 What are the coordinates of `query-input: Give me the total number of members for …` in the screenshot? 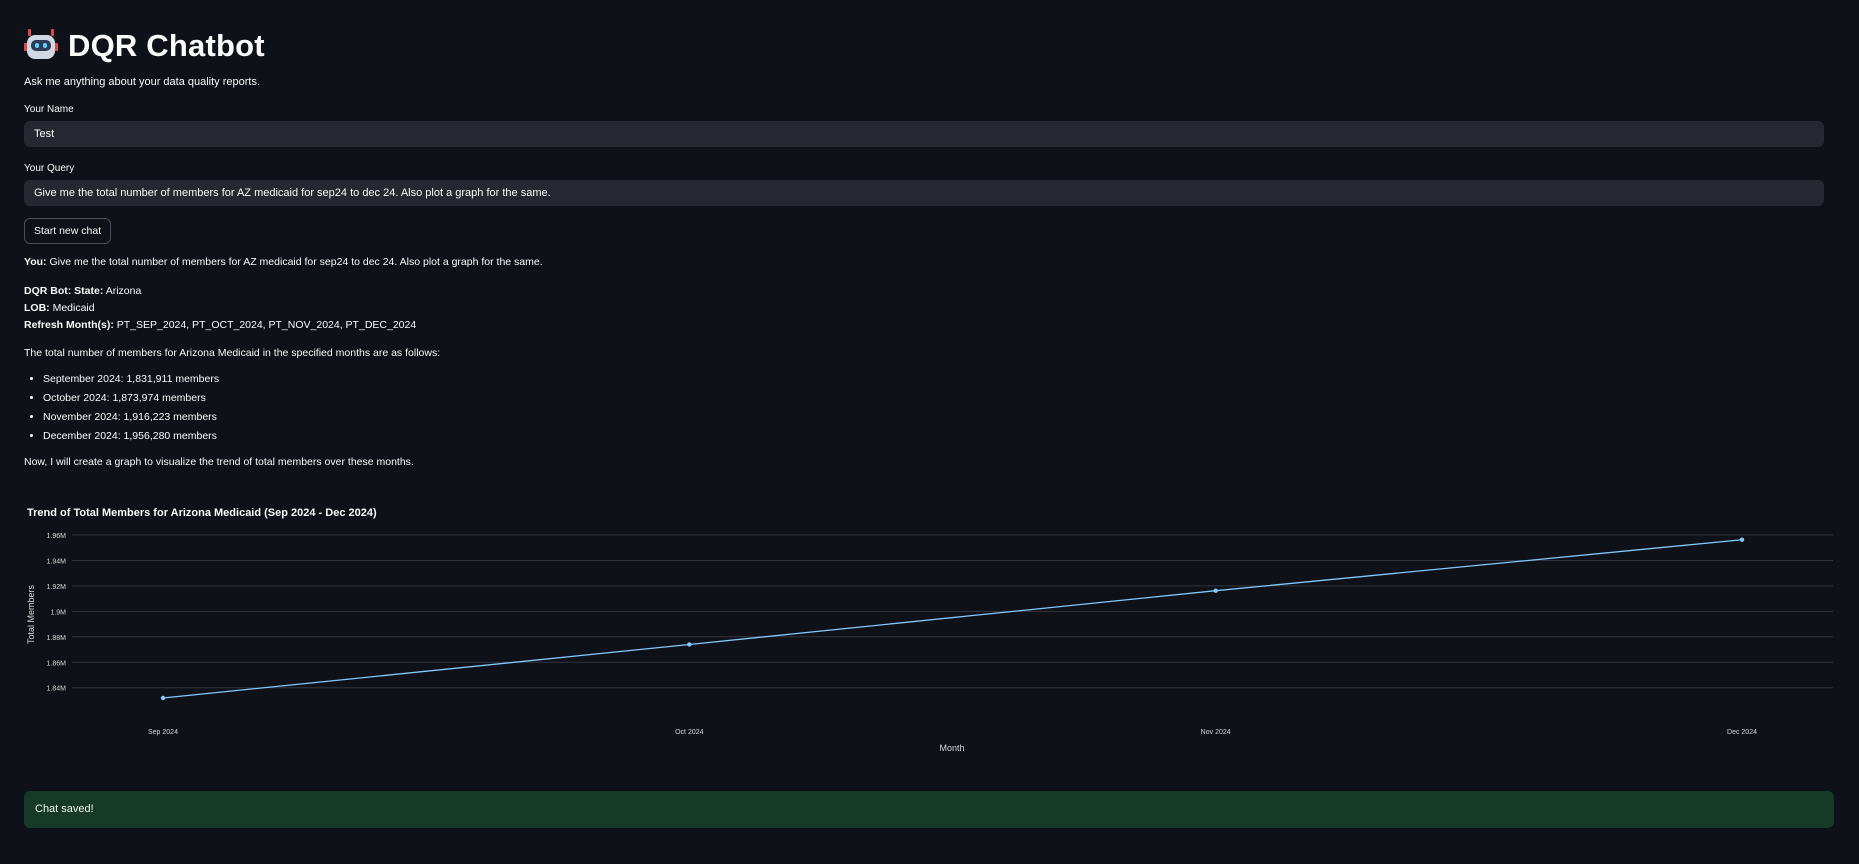 It's located at (924, 193).